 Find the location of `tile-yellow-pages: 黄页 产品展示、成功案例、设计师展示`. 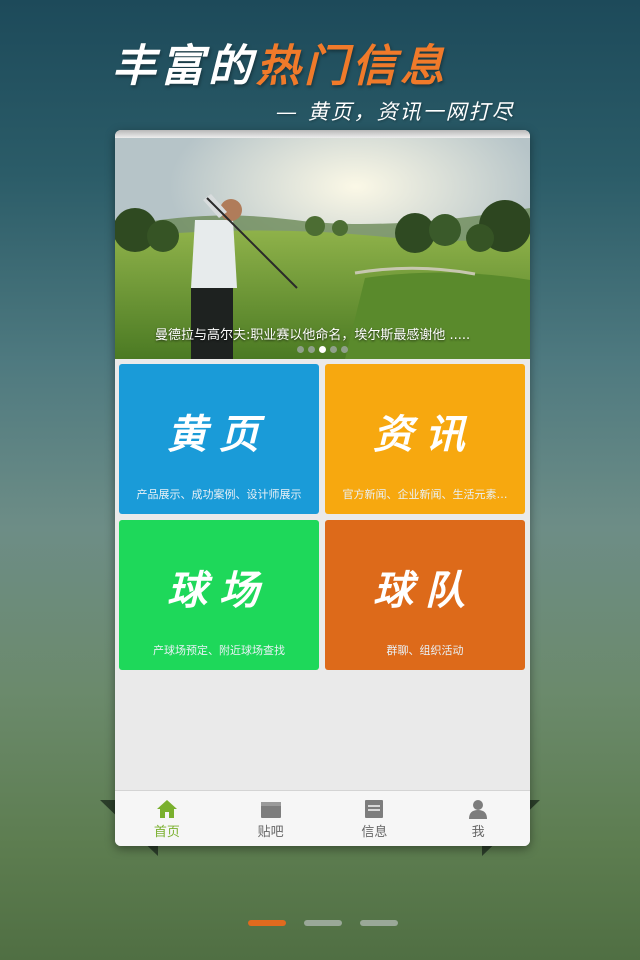

tile-yellow-pages: 黄页 产品展示、成功案例、设计师展示 is located at coordinates (219, 439).